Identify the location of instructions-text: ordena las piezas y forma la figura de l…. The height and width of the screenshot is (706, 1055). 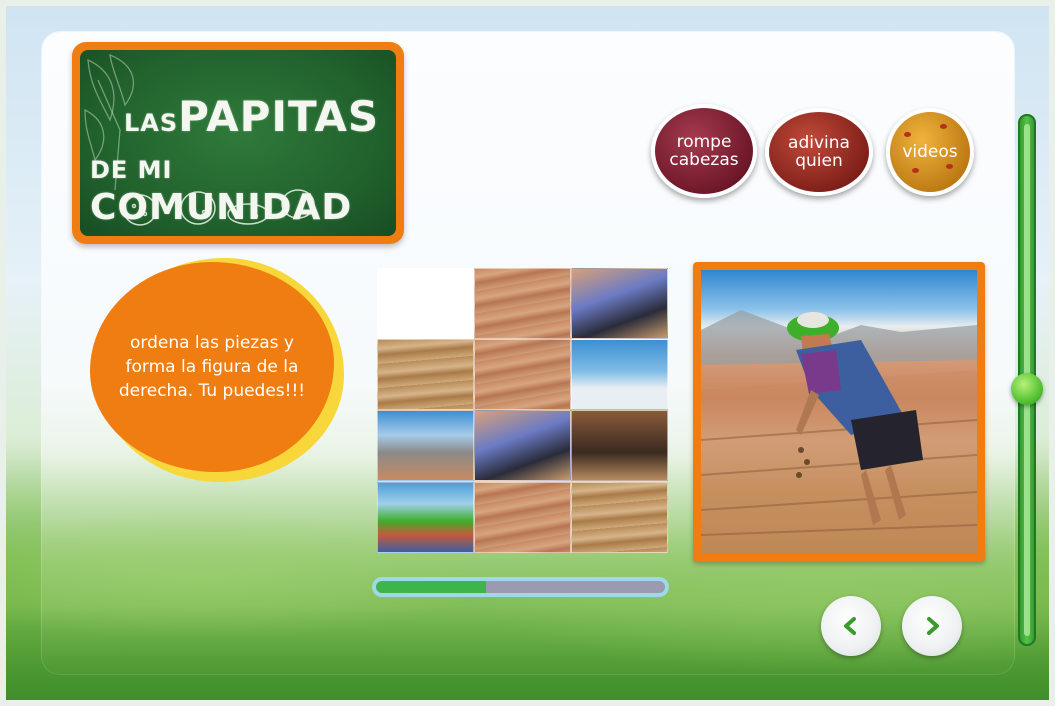
(212, 367).